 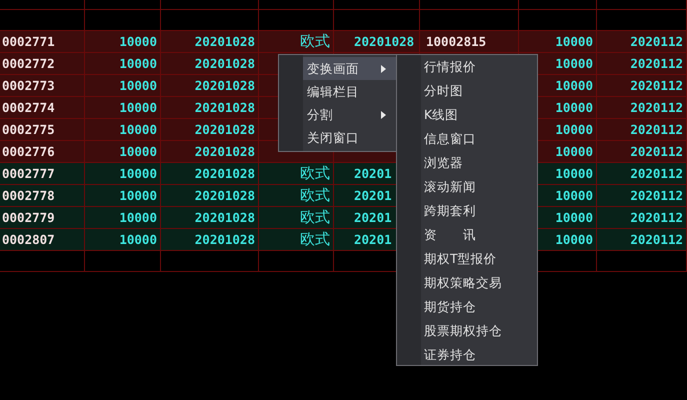 I want to click on menu-item: 期权T型报价, so click(x=479, y=259).